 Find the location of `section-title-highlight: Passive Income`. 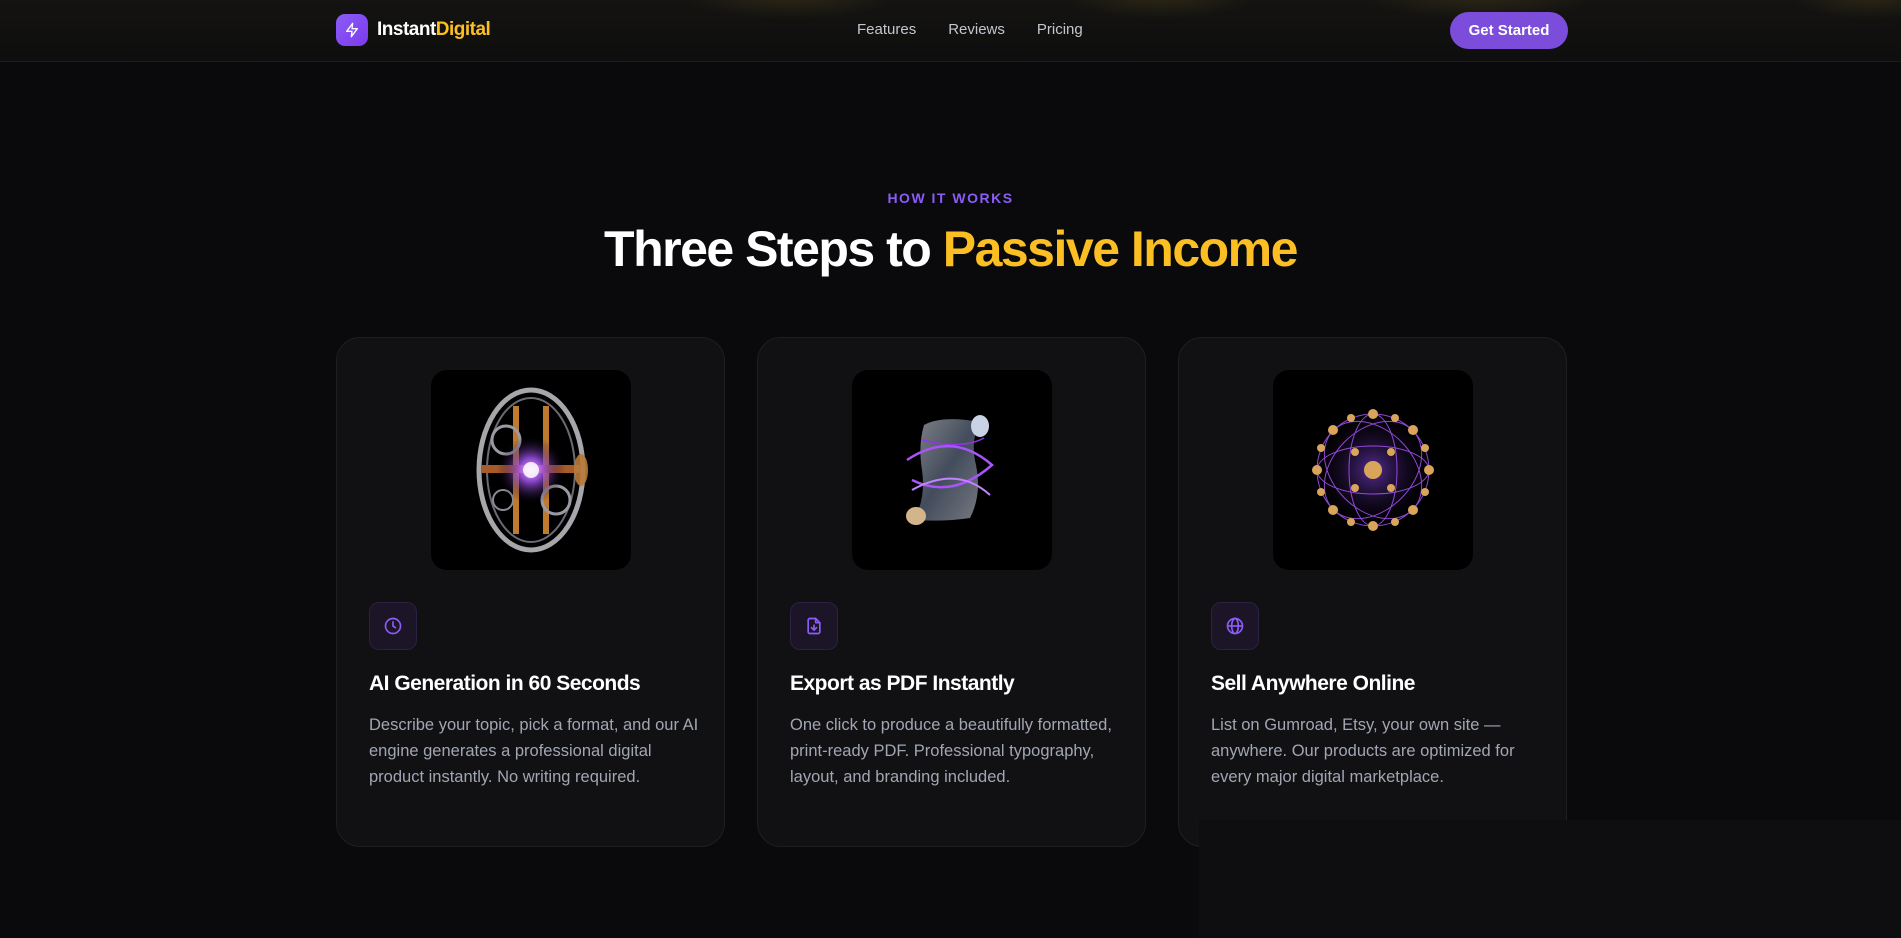

section-title-highlight: Passive Income is located at coordinates (1120, 249).